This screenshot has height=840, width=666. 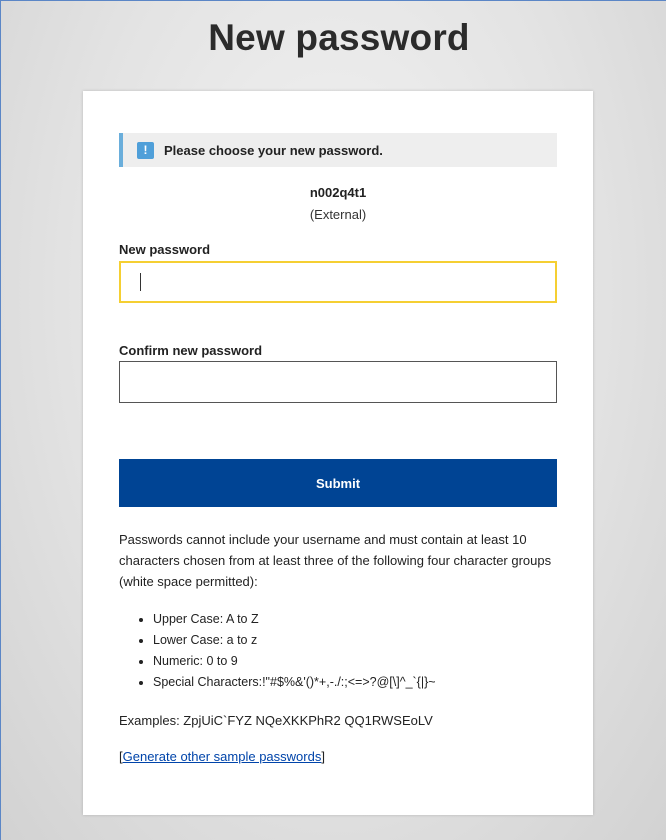 What do you see at coordinates (145, 150) in the screenshot?
I see `exclamation-icon: !` at bounding box center [145, 150].